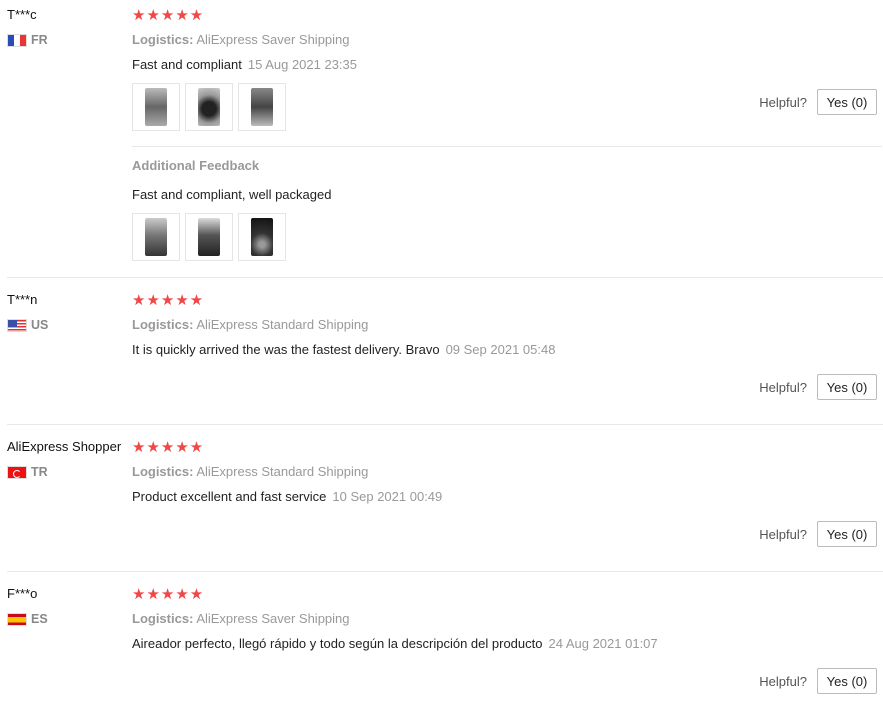 This screenshot has width=883, height=701. What do you see at coordinates (244, 64) in the screenshot?
I see `review-text: Fast and compliant 15 Aug 2021 23:35` at bounding box center [244, 64].